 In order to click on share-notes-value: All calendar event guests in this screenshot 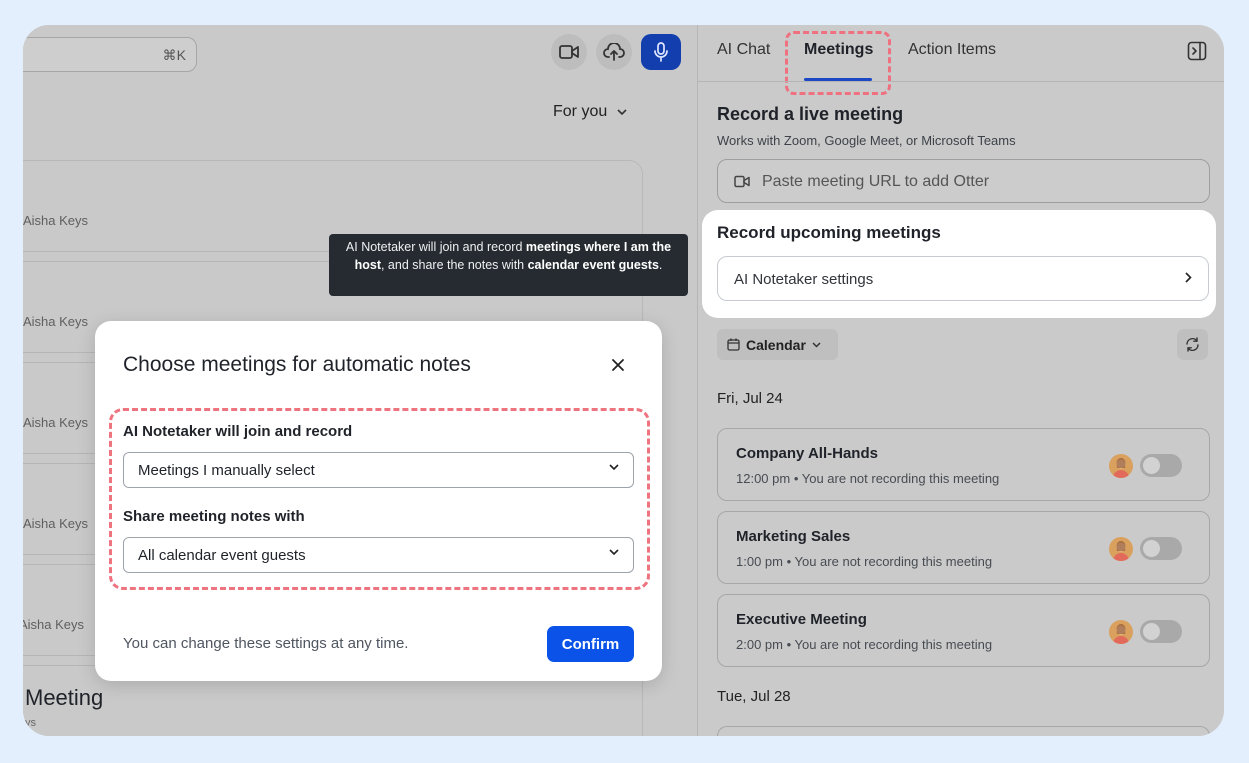, I will do `click(222, 555)`.